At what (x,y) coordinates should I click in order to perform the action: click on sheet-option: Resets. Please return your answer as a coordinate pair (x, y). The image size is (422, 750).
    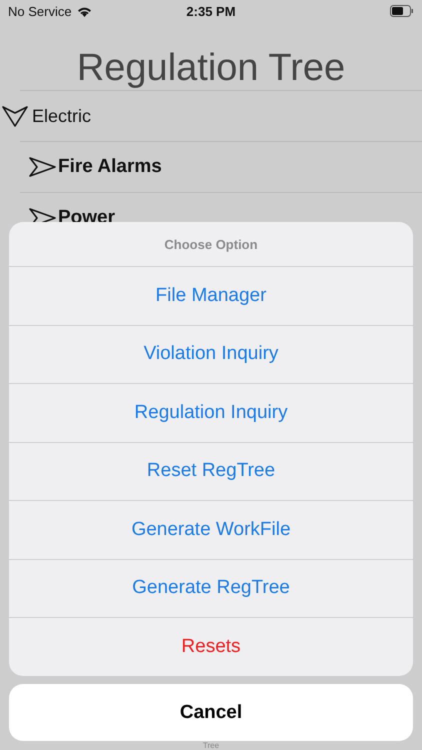
    Looking at the image, I should click on (211, 646).